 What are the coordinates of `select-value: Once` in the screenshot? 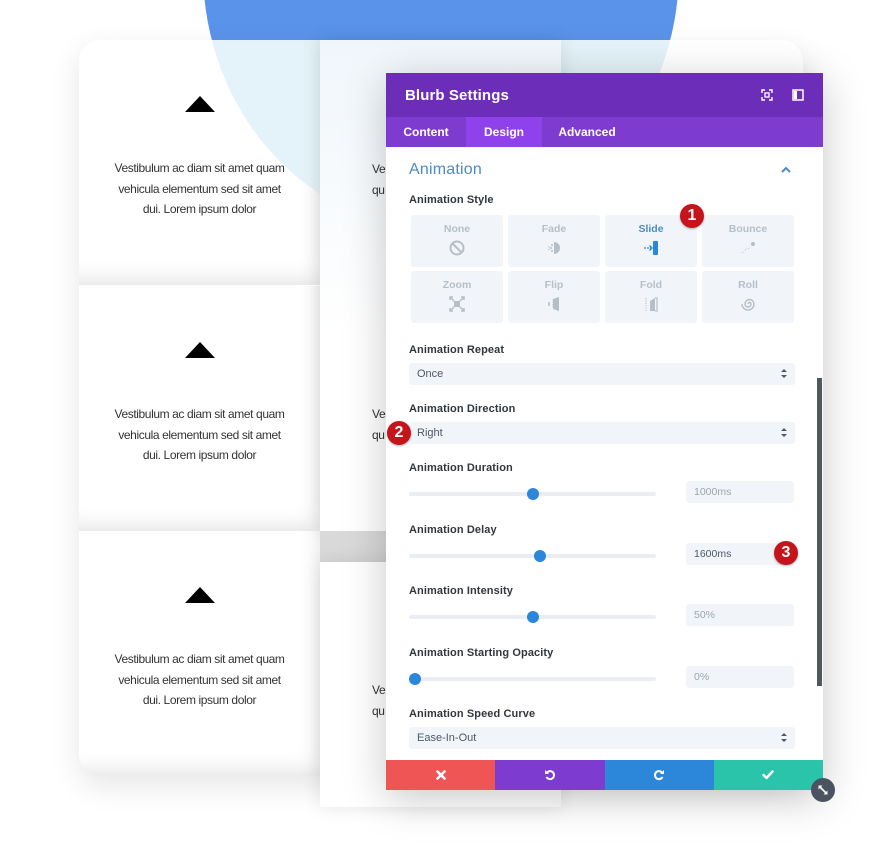 It's located at (430, 374).